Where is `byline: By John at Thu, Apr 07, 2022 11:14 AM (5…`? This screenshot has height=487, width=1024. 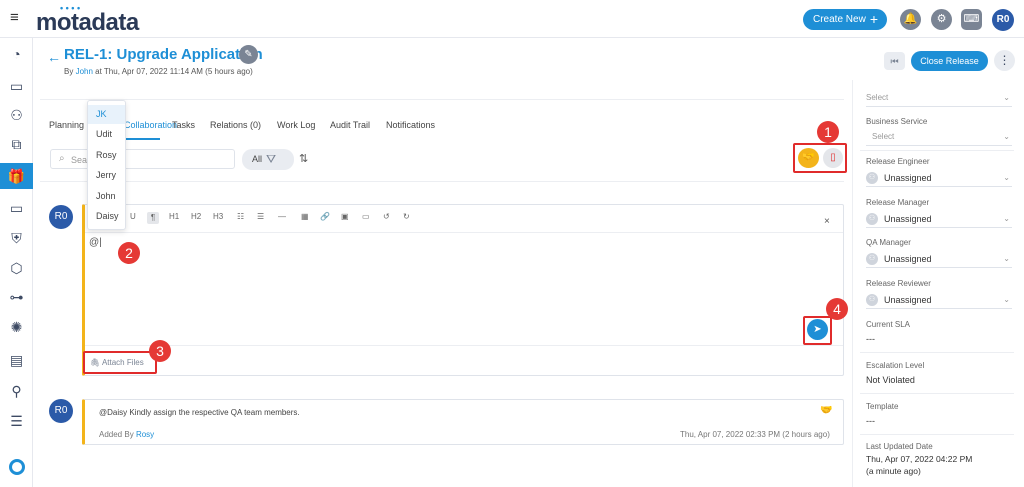 byline: By John at Thu, Apr 07, 2022 11:14 AM (5… is located at coordinates (158, 71).